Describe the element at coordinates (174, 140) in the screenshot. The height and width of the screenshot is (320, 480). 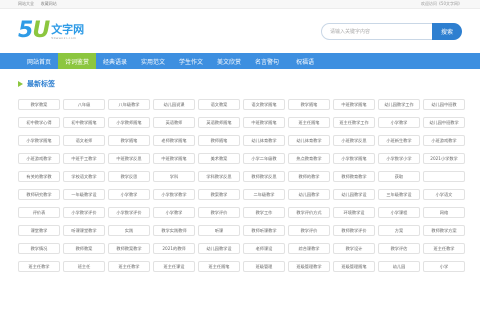
I see `tag-item: 老师教学随笔` at that location.